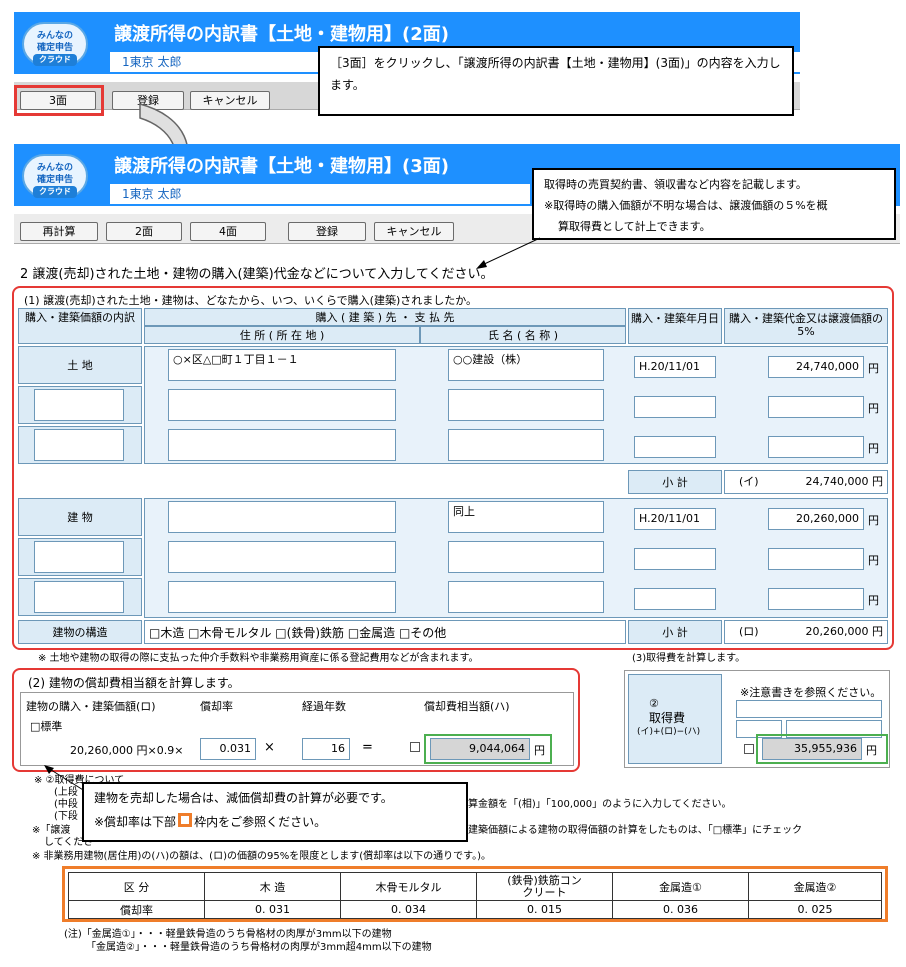  What do you see at coordinates (228, 934) in the screenshot?
I see `footnote-1: (注)「金属造①」・・・軽量鉄骨造のうち骨格材の肉厚が3mm以下の建物` at bounding box center [228, 934].